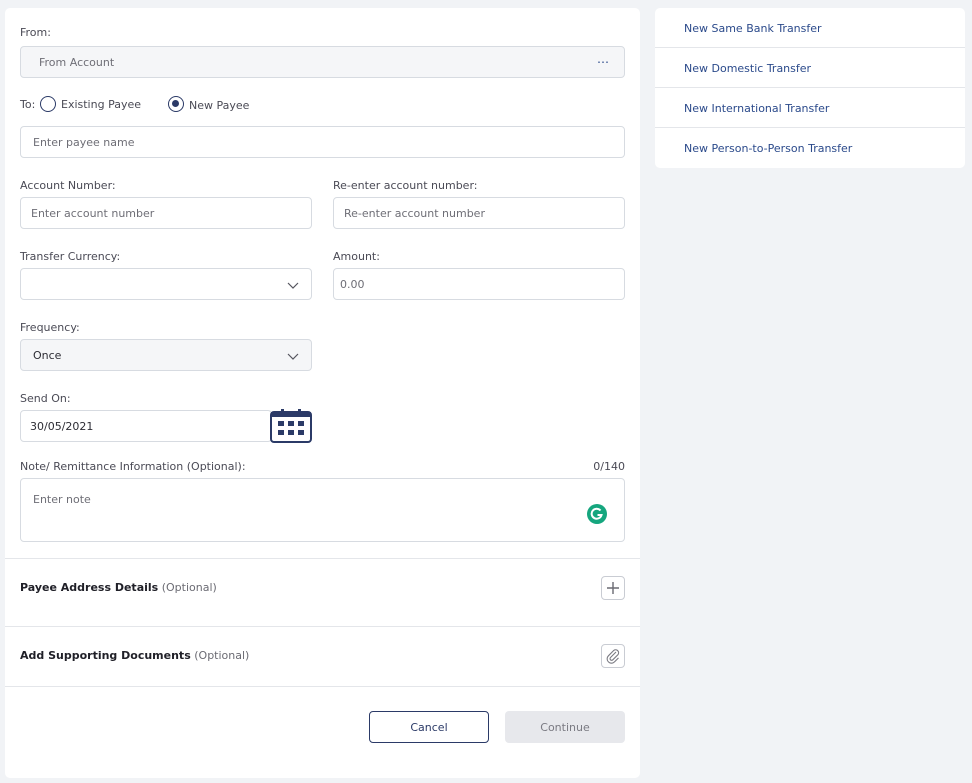  I want to click on new-international-transfer-link: New International Transfer, so click(810, 108).